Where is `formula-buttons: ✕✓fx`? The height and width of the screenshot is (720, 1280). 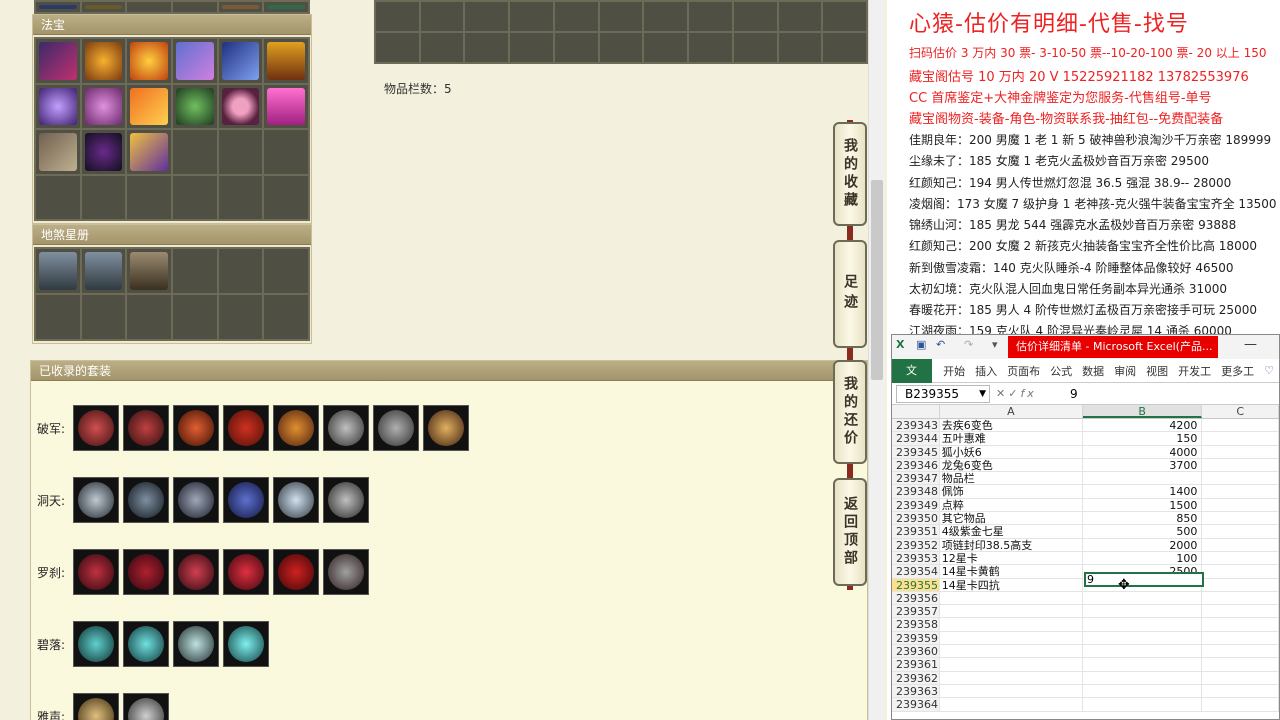
formula-buttons: ✕✓fx is located at coordinates (1027, 393).